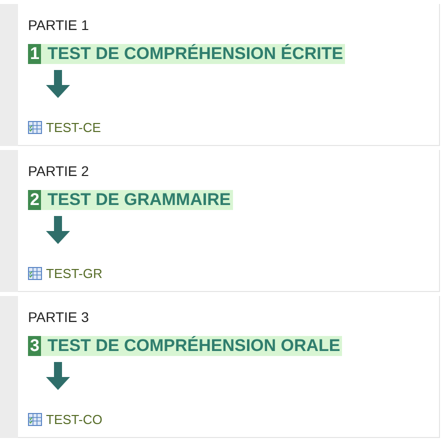 This screenshot has height=448, width=448. Describe the element at coordinates (35, 200) in the screenshot. I see `number-badge: 2` at that location.